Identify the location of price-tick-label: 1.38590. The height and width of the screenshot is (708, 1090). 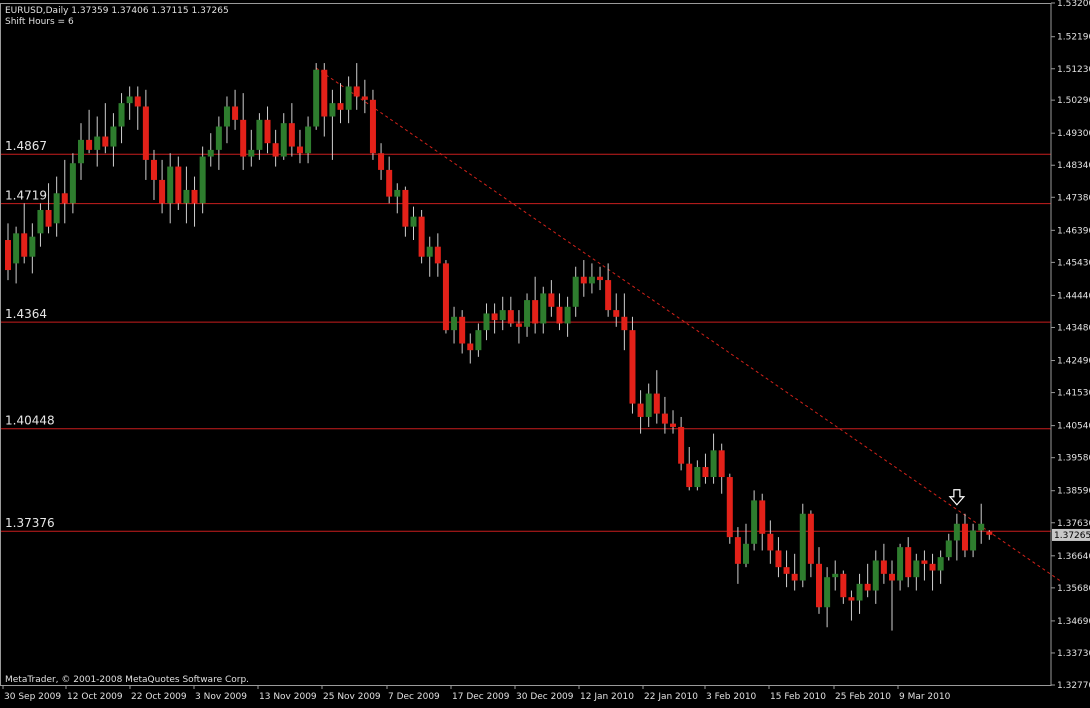
(1073, 492).